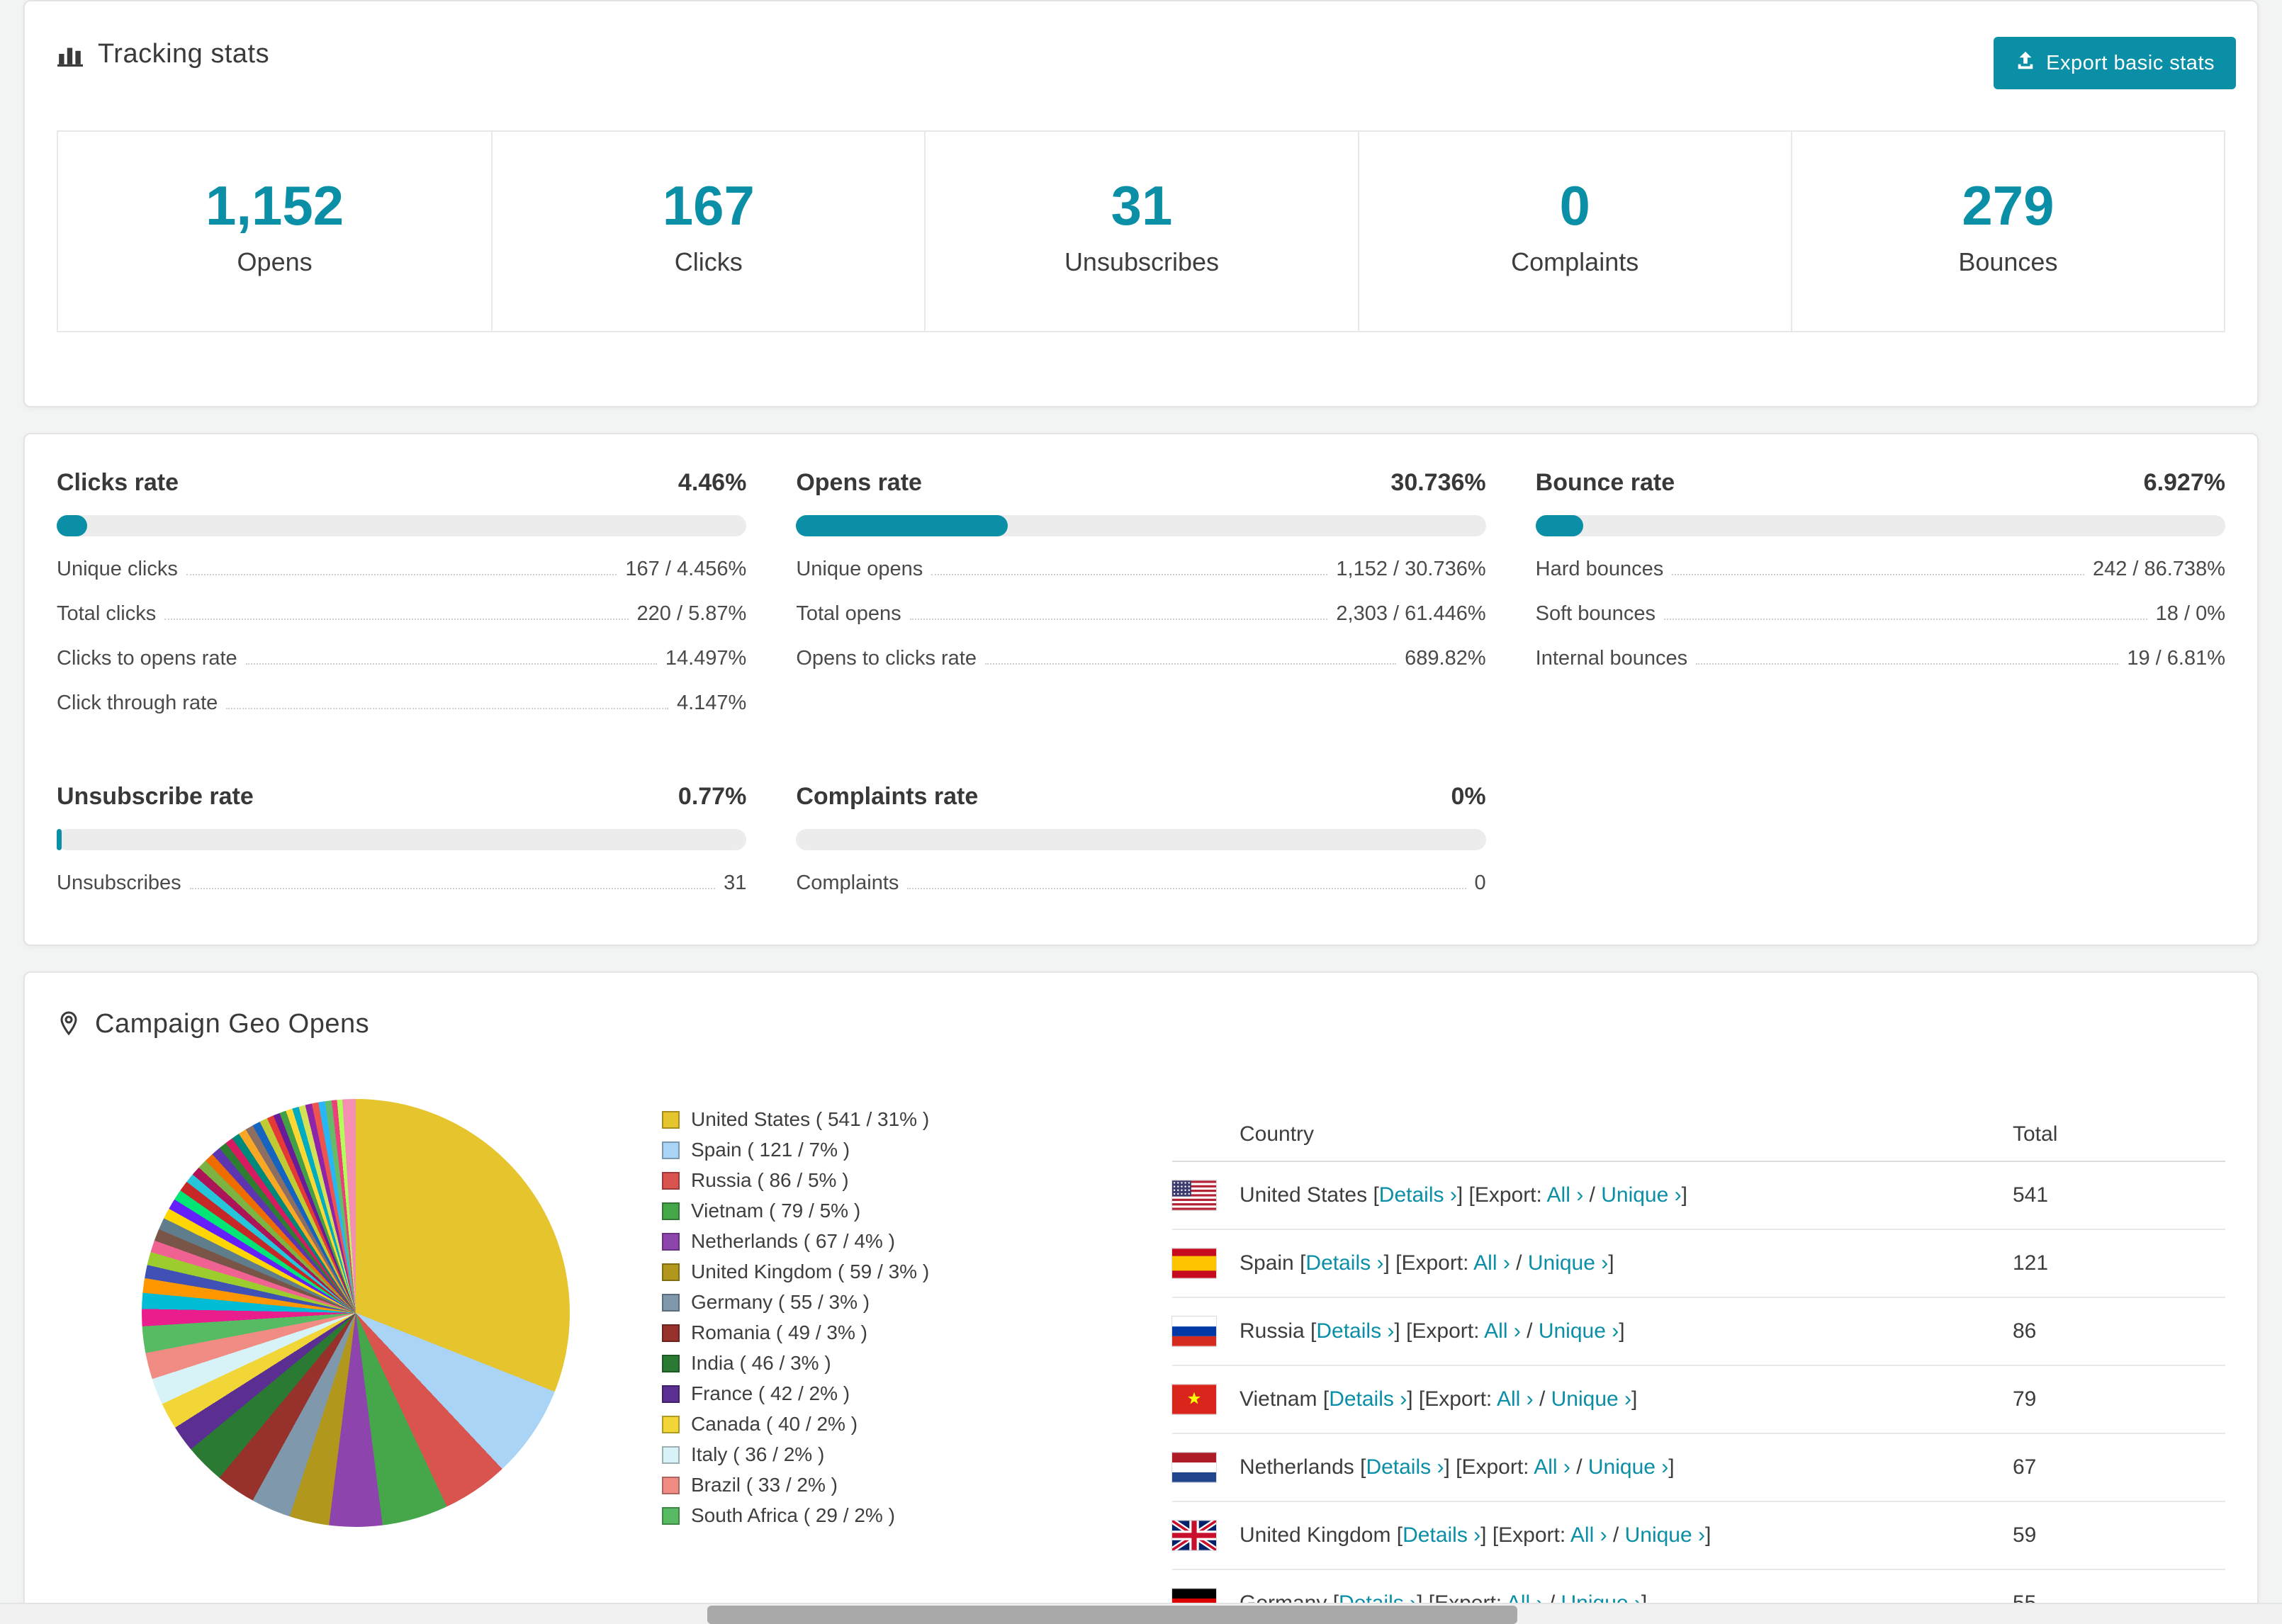 The width and height of the screenshot is (2282, 1624). What do you see at coordinates (671, 1394) in the screenshot?
I see `legend-swatch-france` at bounding box center [671, 1394].